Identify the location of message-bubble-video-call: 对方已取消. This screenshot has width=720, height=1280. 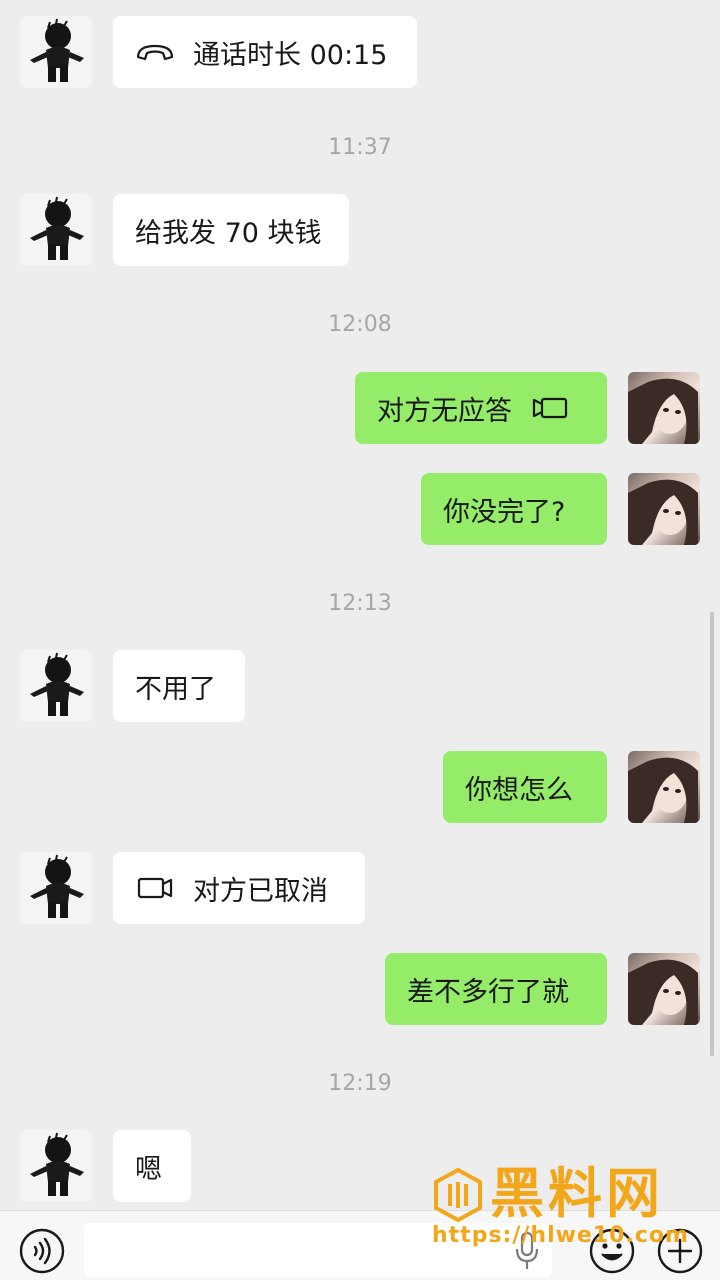
(239, 888).